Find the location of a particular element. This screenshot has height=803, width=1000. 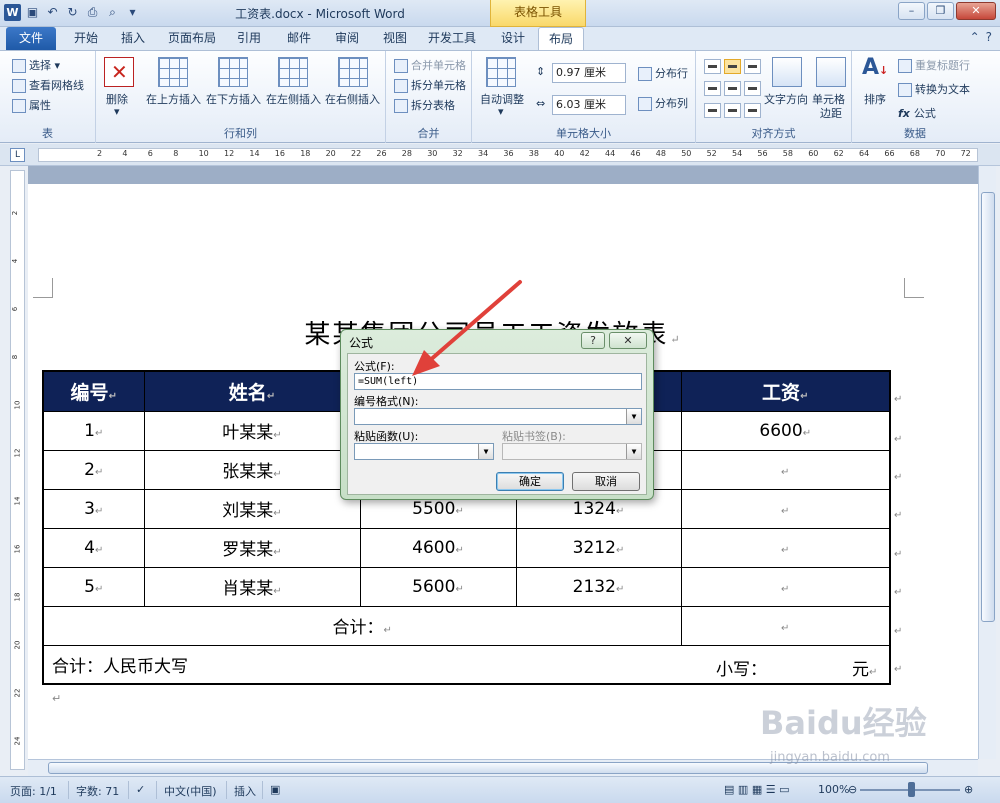

paste-function-select: ▼ is located at coordinates (424, 451).